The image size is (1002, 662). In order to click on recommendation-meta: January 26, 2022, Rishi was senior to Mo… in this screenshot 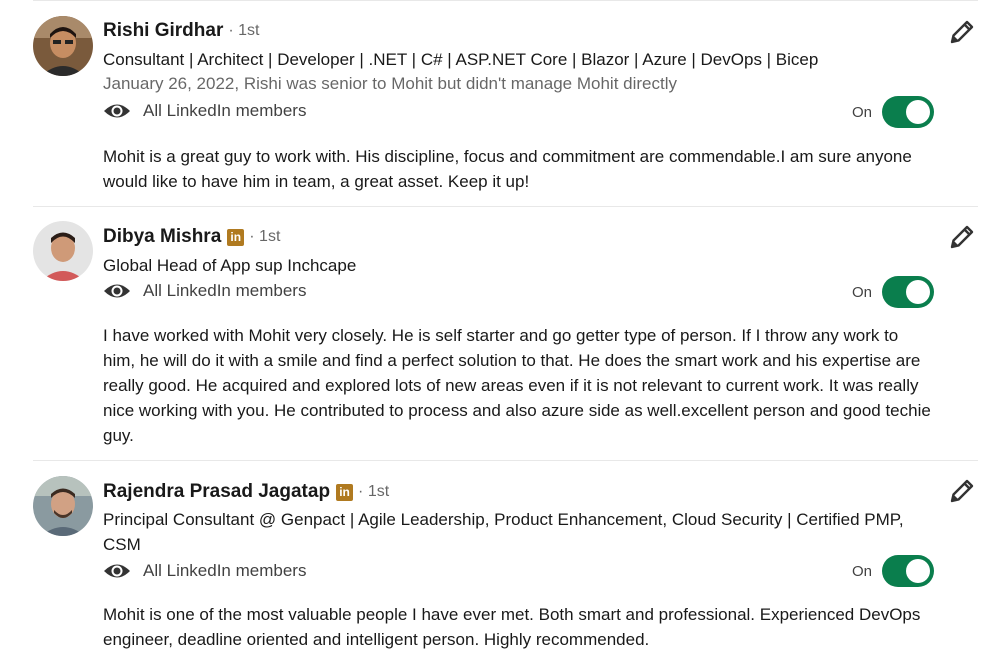, I will do `click(390, 83)`.